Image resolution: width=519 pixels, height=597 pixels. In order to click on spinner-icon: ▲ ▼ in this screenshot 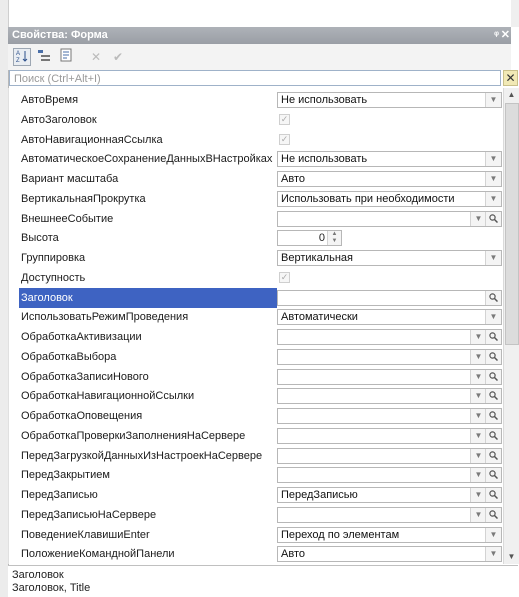, I will do `click(334, 238)`.